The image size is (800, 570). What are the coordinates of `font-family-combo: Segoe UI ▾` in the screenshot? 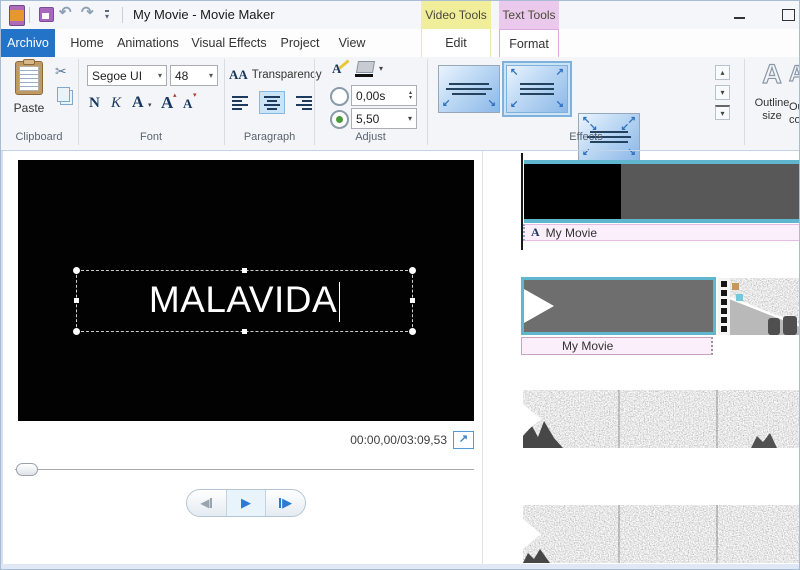 It's located at (127, 75).